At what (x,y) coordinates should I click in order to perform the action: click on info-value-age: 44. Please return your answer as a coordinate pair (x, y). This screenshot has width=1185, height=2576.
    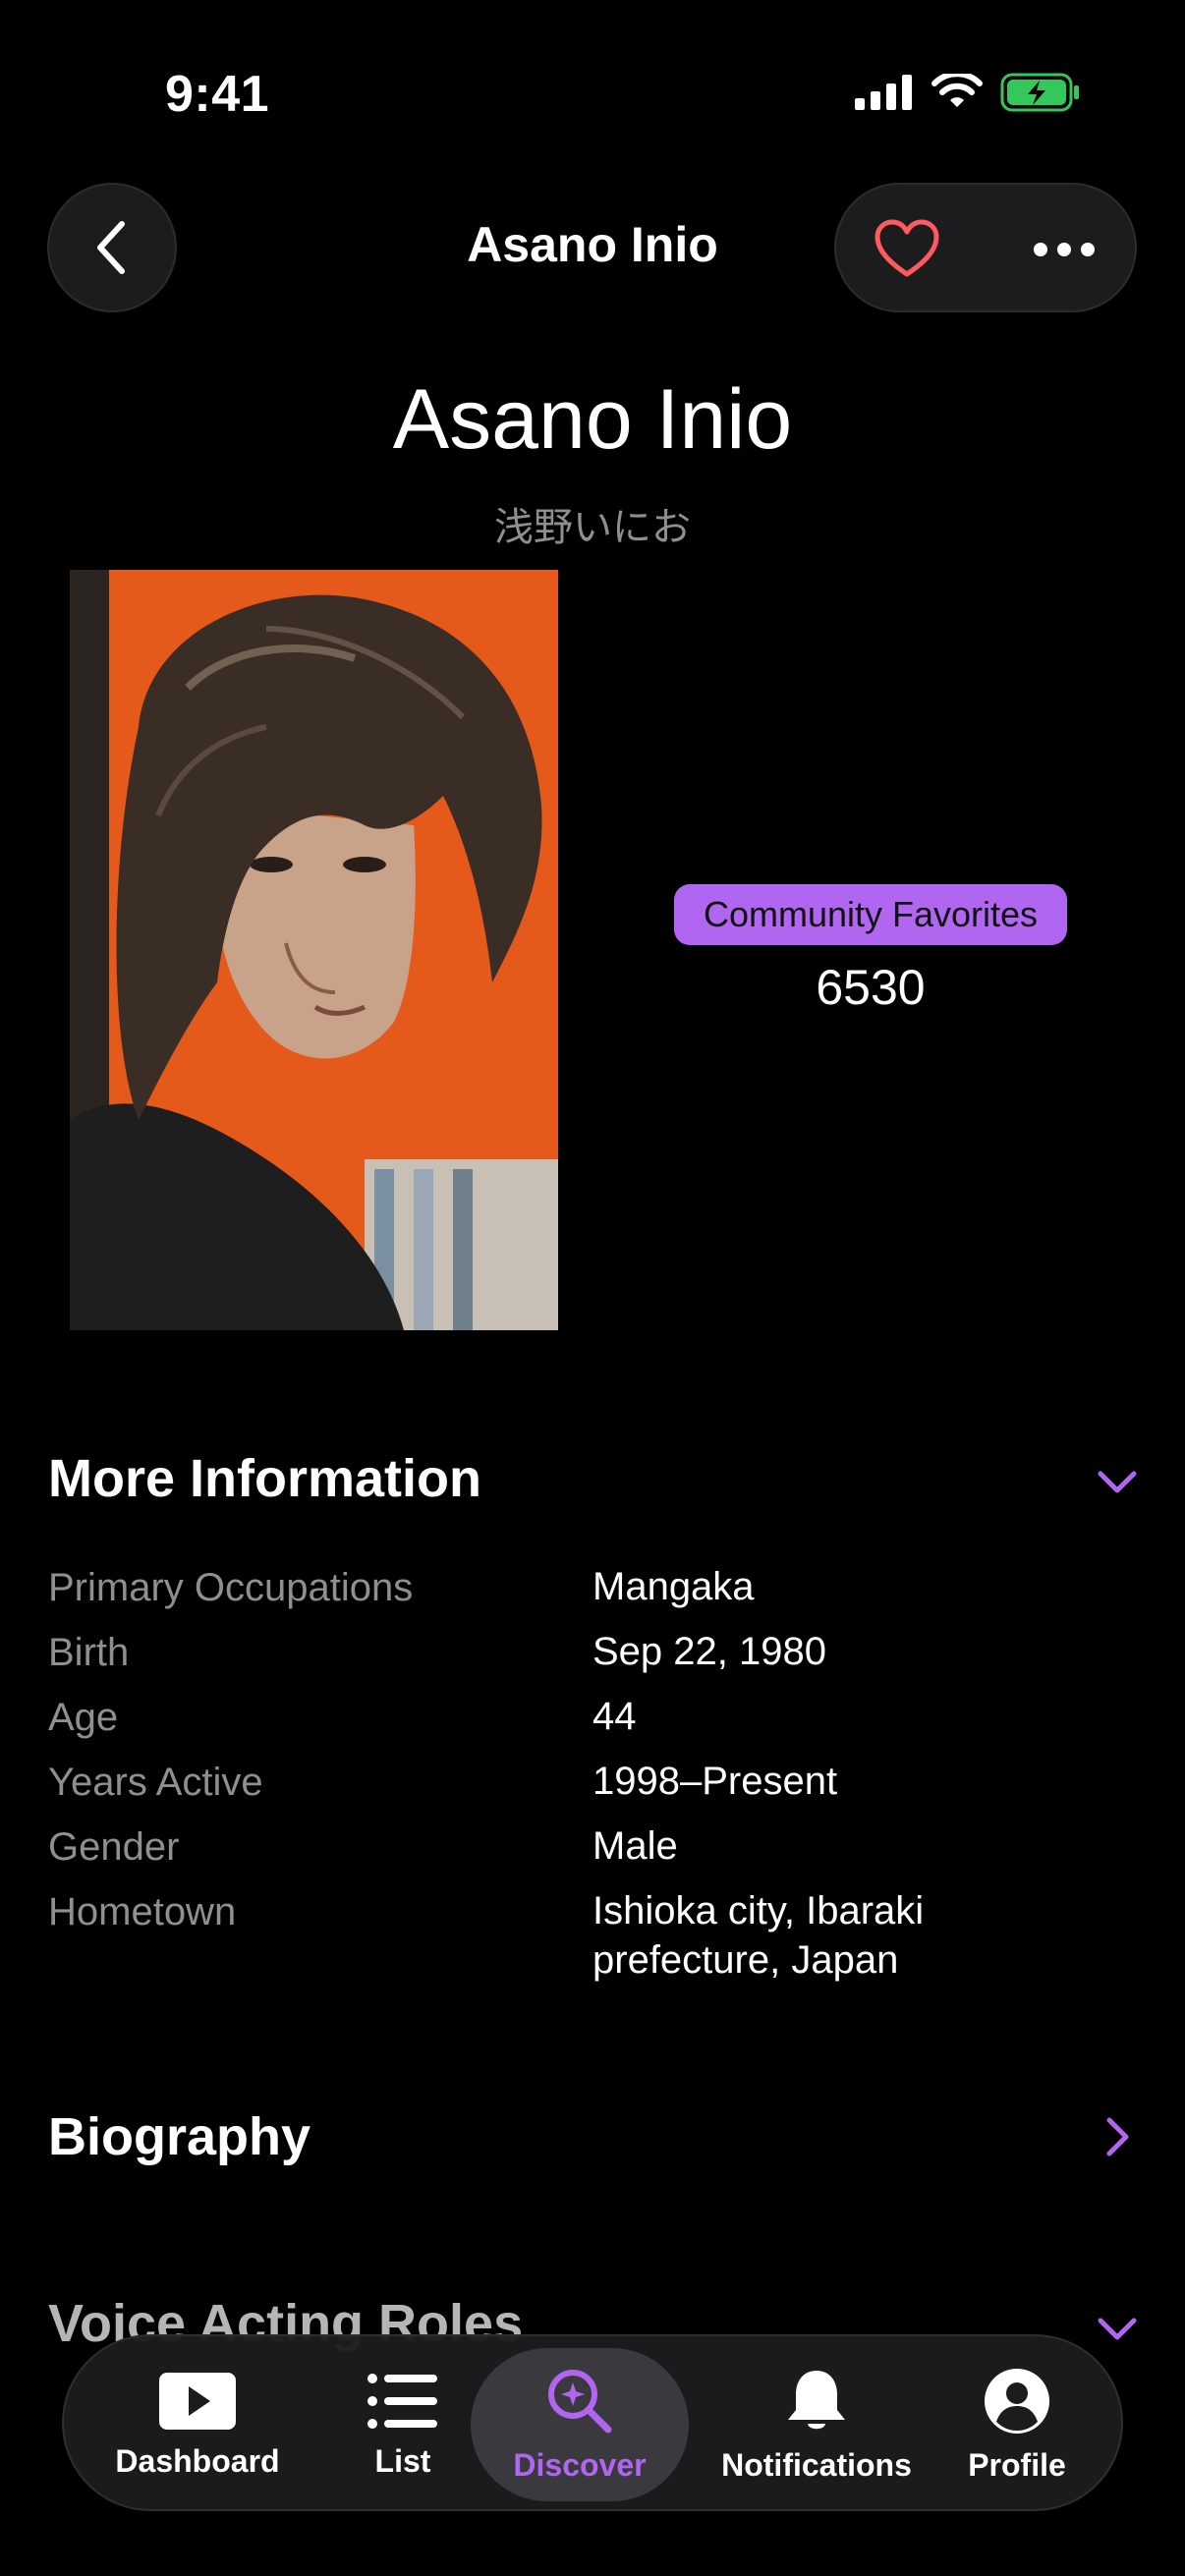
    Looking at the image, I should click on (614, 1716).